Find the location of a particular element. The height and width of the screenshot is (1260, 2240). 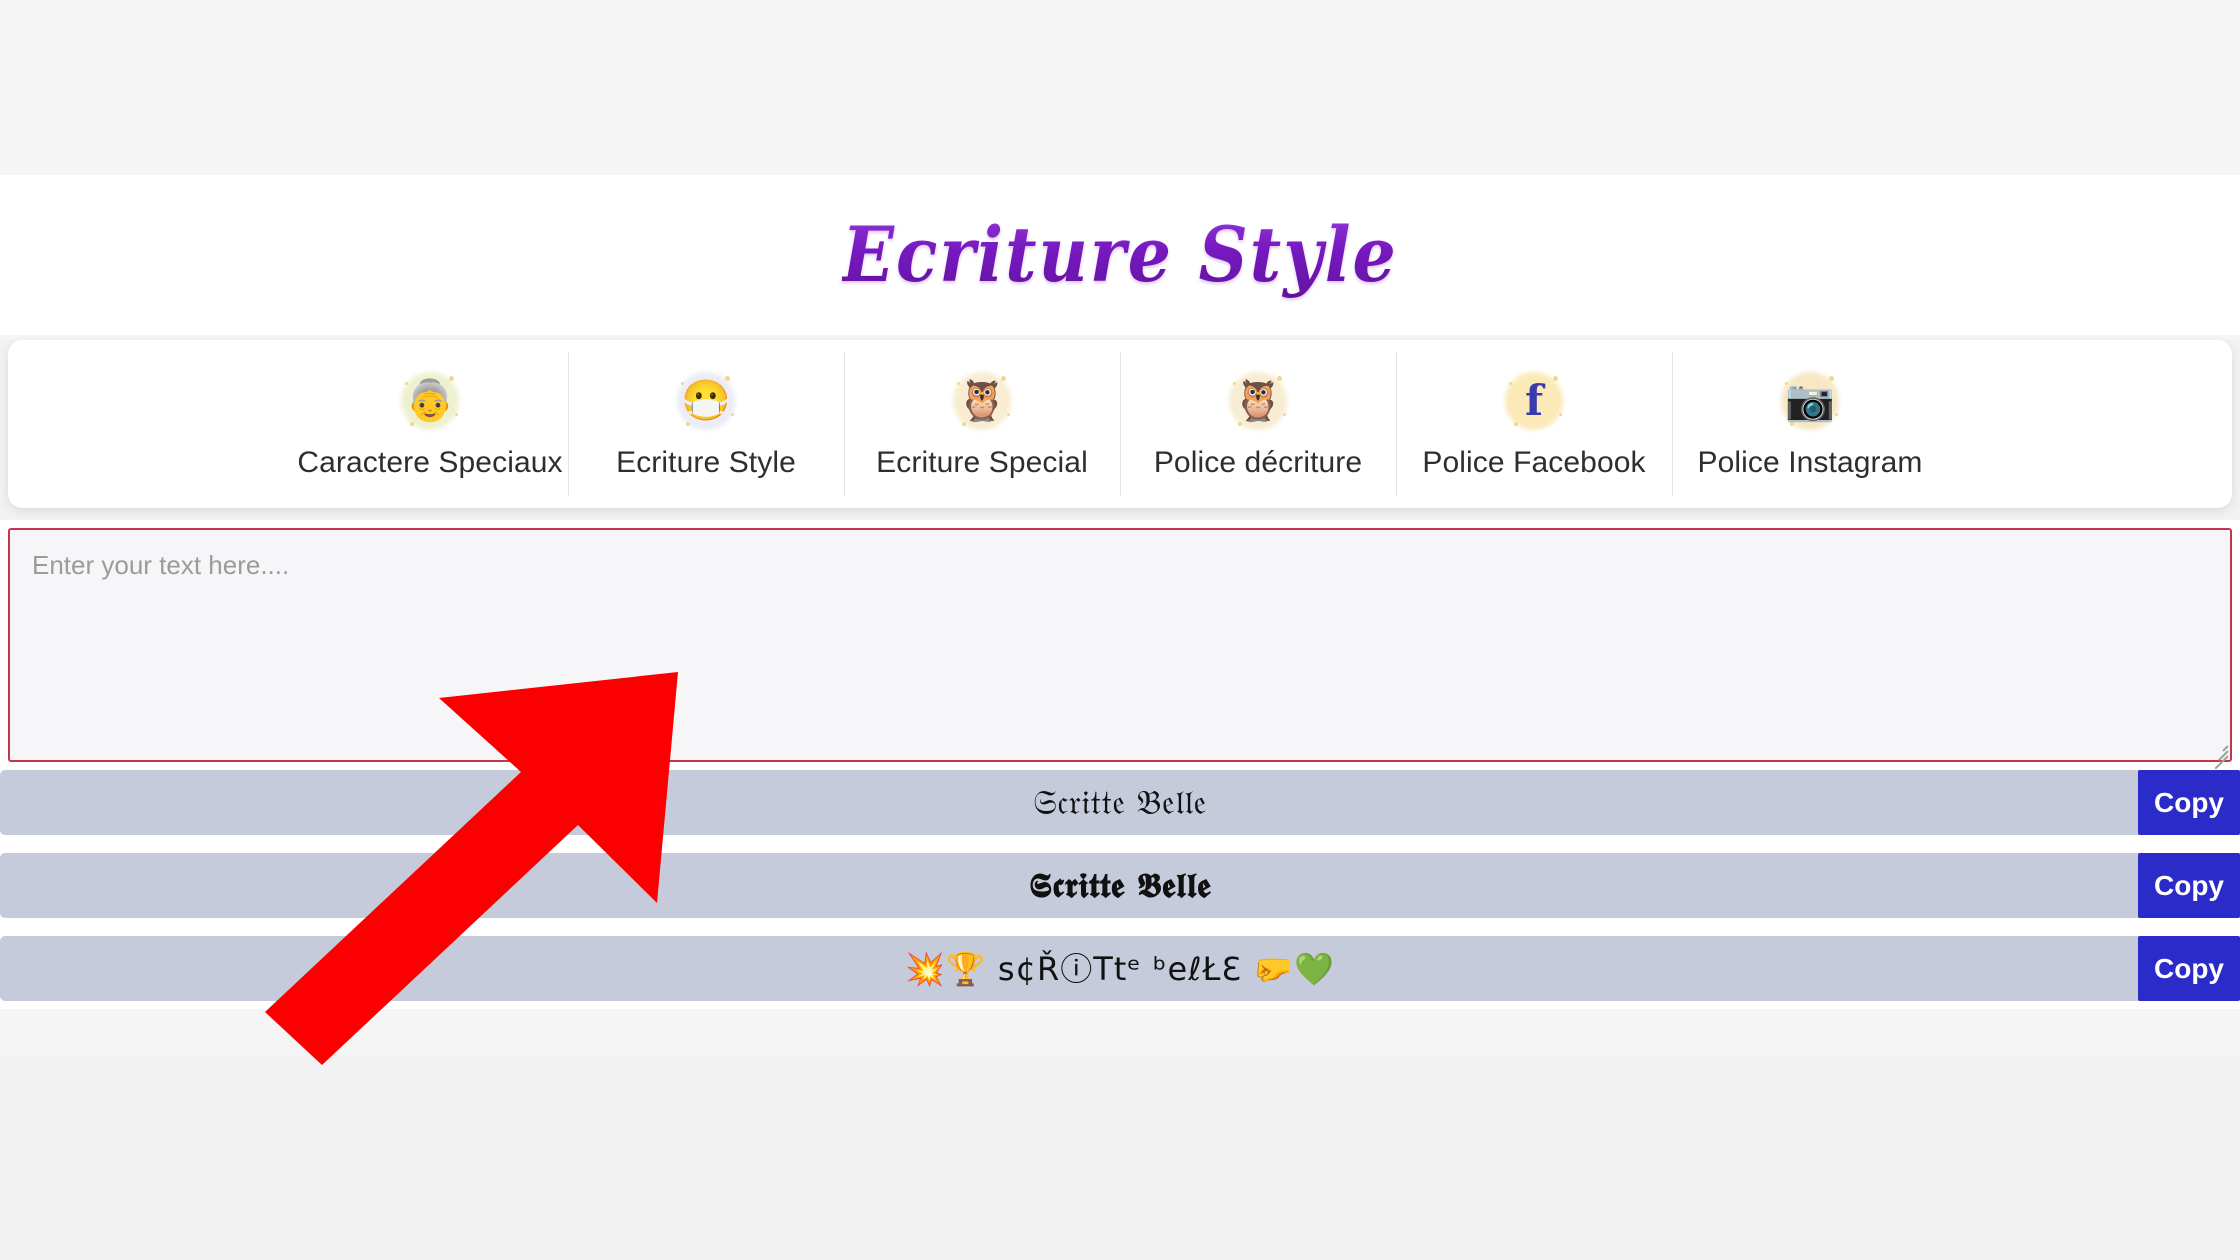

nav-icon-glyph: 😷 is located at coordinates (706, 401).